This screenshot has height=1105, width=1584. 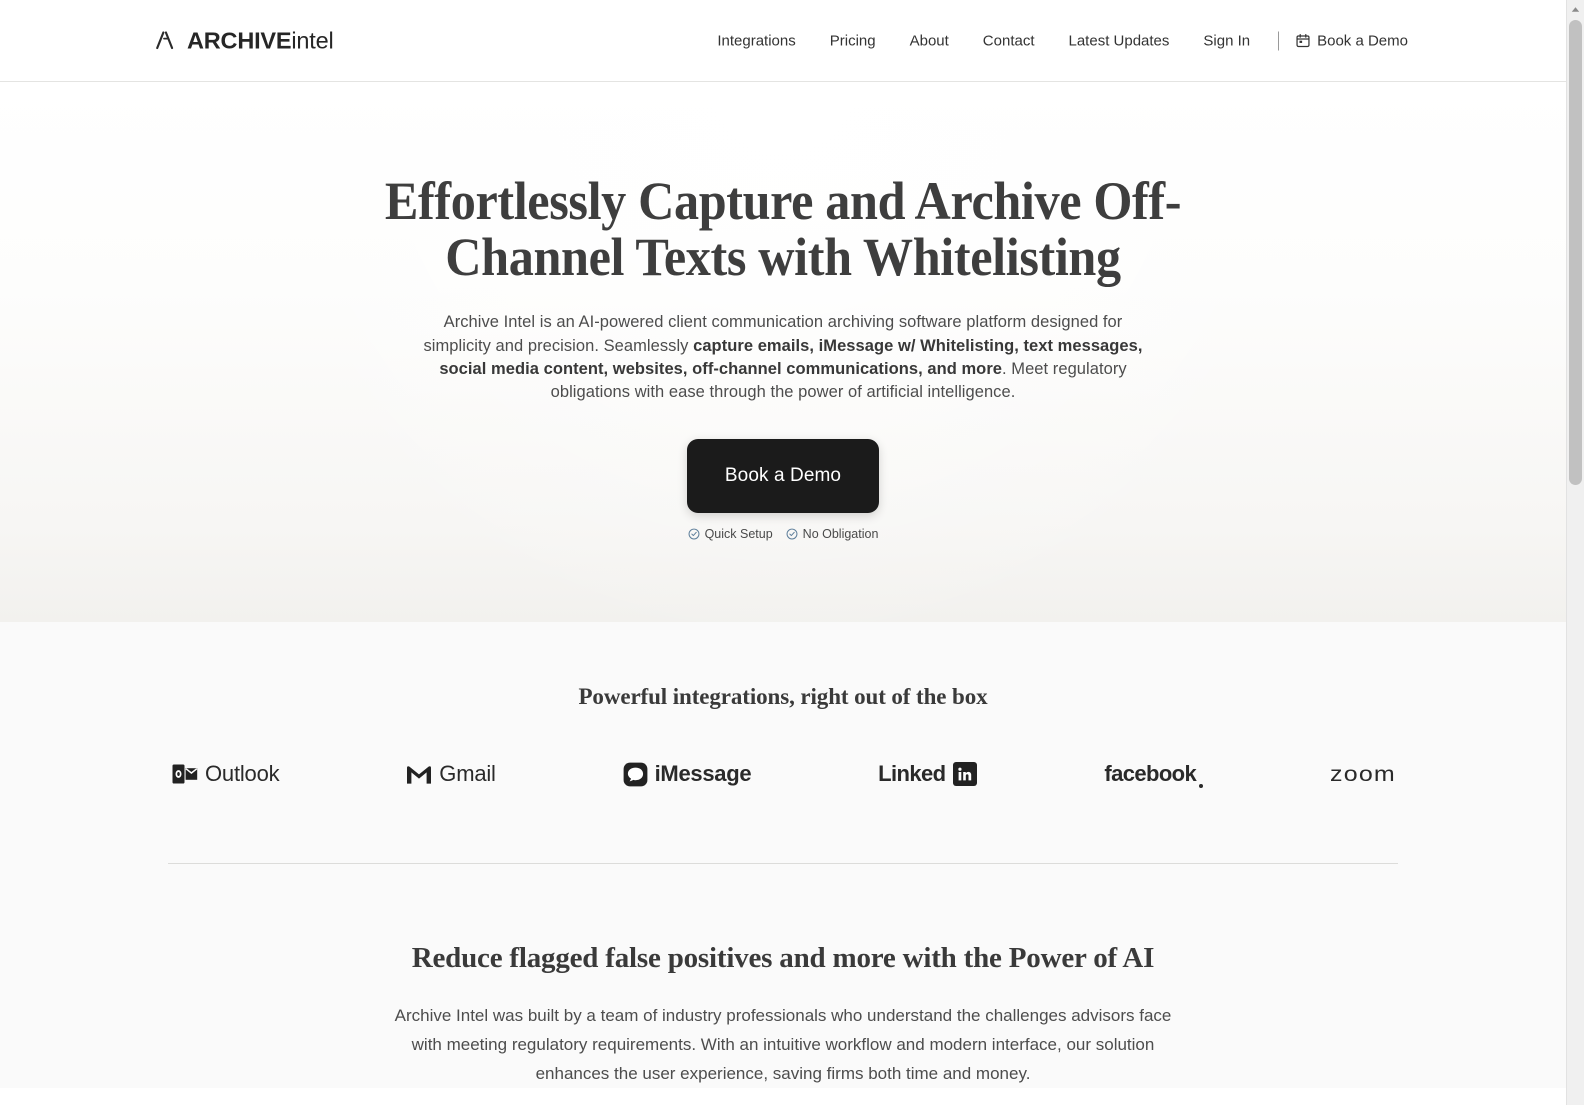 I want to click on integration-label-outlook: Outlook, so click(x=242, y=773).